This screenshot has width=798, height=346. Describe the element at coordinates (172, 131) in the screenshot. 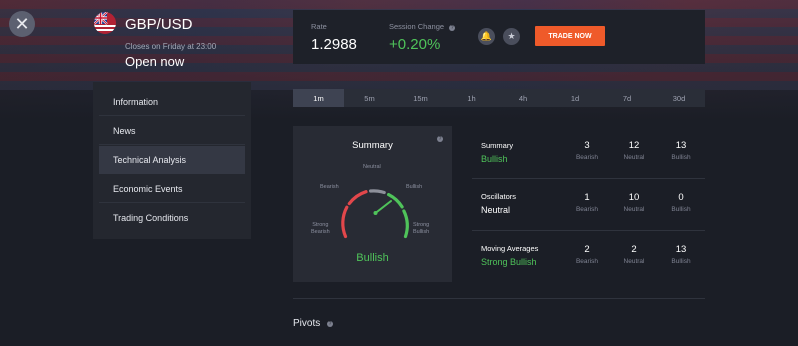

I see `sidebar-item-news: News` at that location.